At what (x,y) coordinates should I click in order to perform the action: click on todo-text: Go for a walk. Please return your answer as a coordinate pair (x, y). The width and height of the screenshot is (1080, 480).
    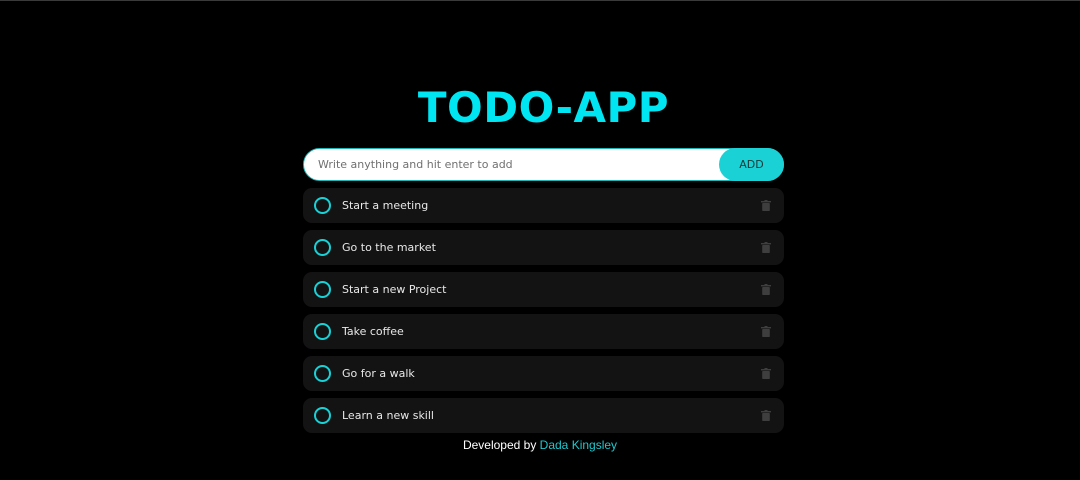
    Looking at the image, I should click on (378, 373).